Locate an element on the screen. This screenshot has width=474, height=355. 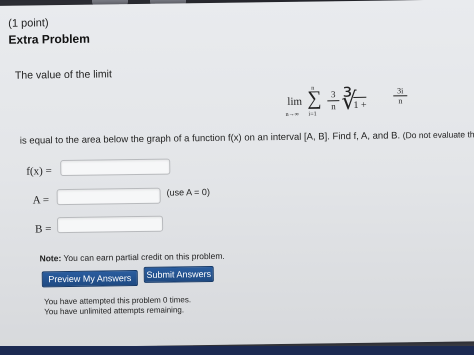
radicand-fraction: 3i n is located at coordinates (400, 96).